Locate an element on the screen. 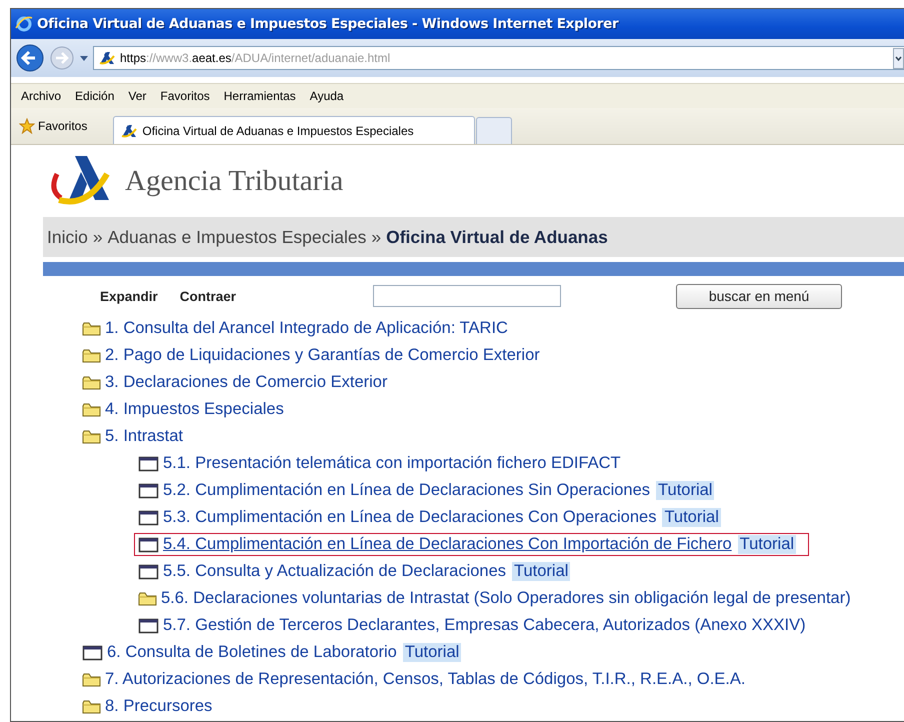 This screenshot has width=904, height=722. browser-tab: Oficina Virtual de Aduanas e Impuestos Especiales is located at coordinates (294, 130).